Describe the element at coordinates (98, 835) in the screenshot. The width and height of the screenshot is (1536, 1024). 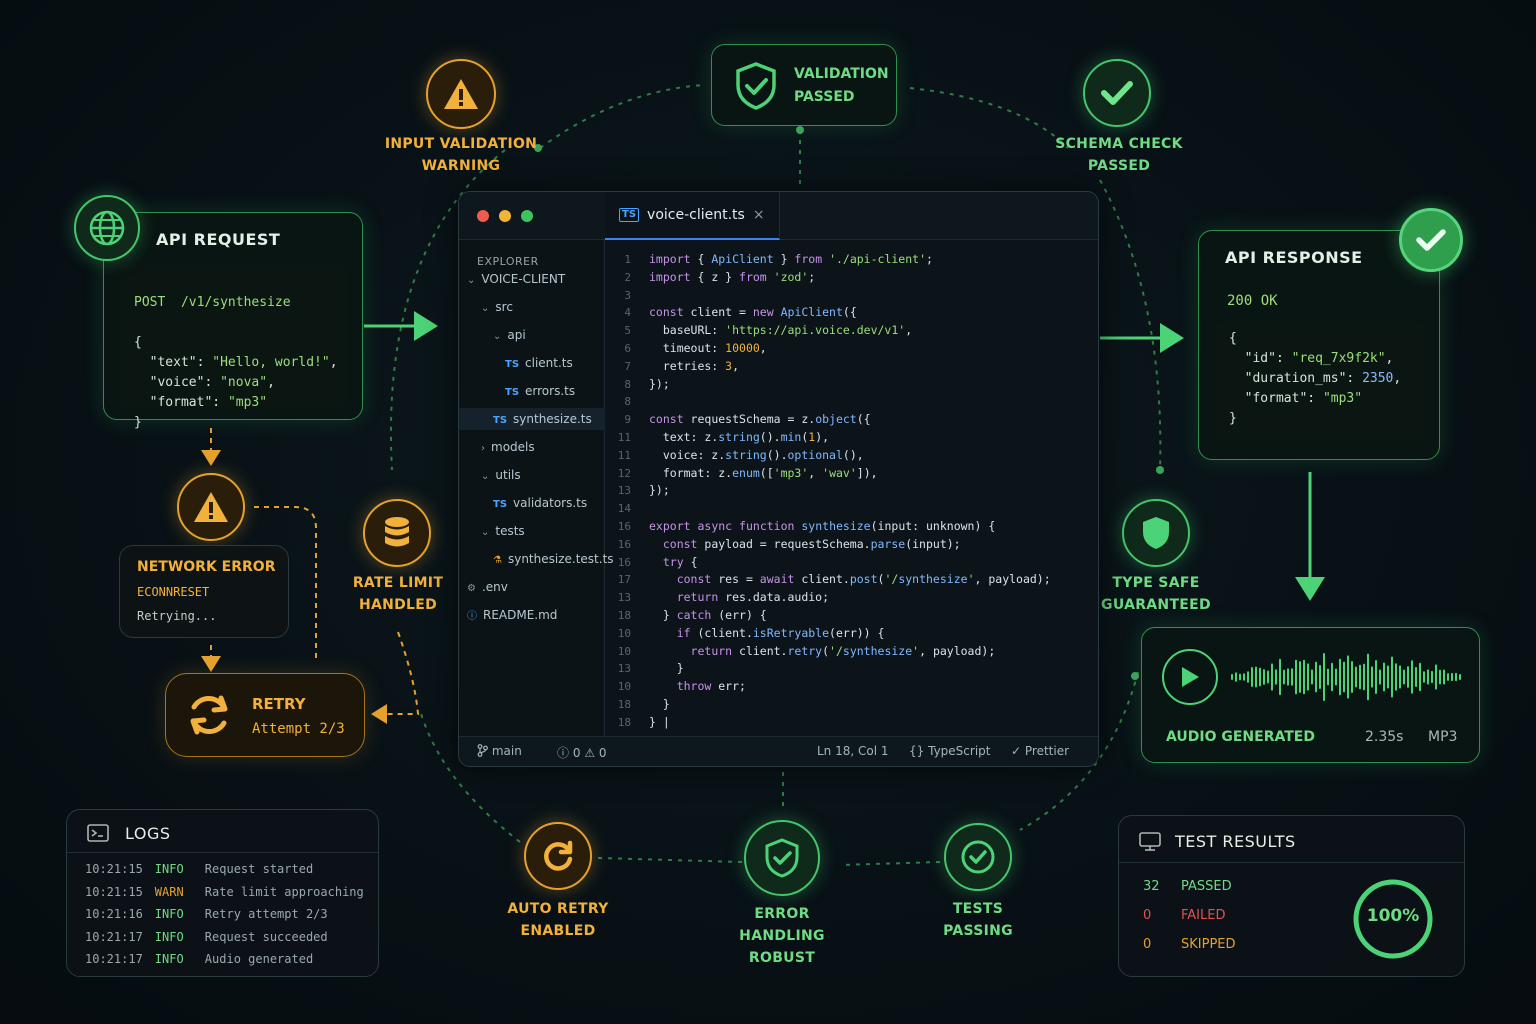
I see `terminal-icon` at that location.